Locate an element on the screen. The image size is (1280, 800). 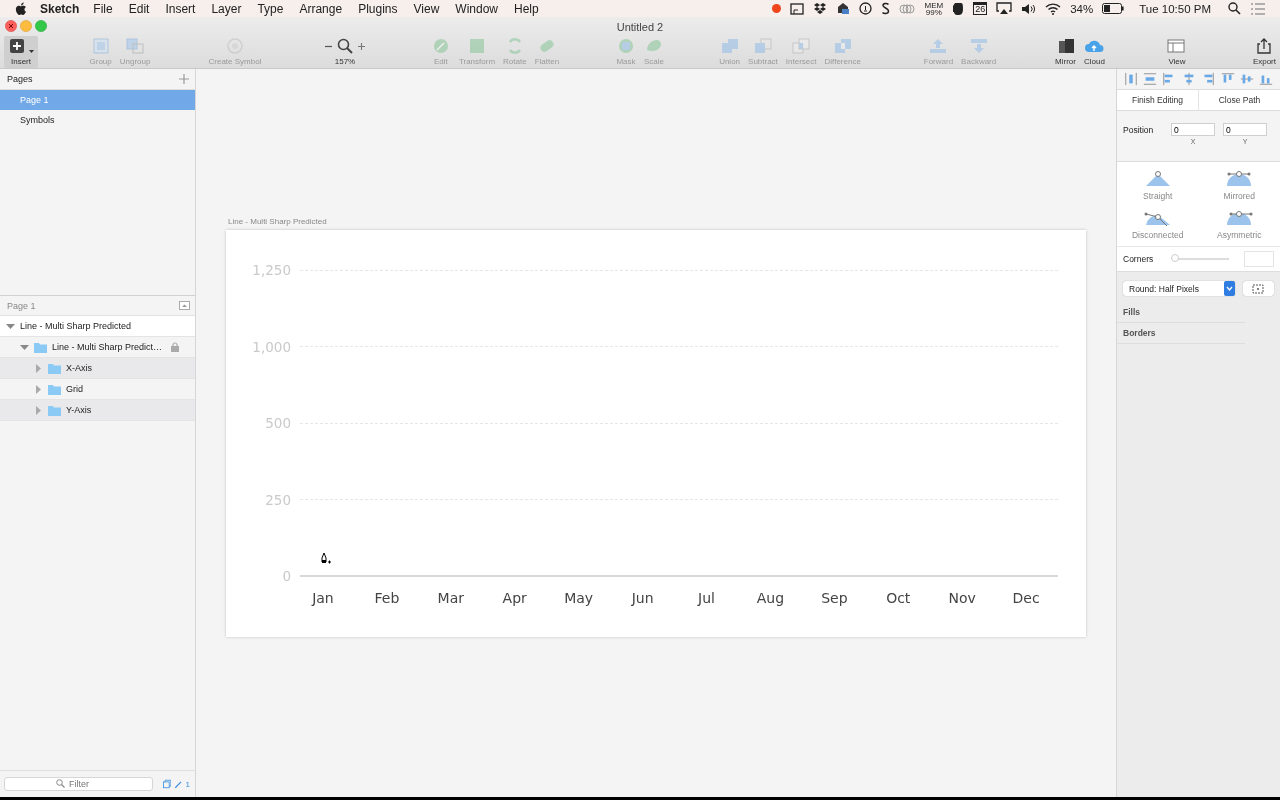
align-top-icon is located at coordinates (1227, 79).